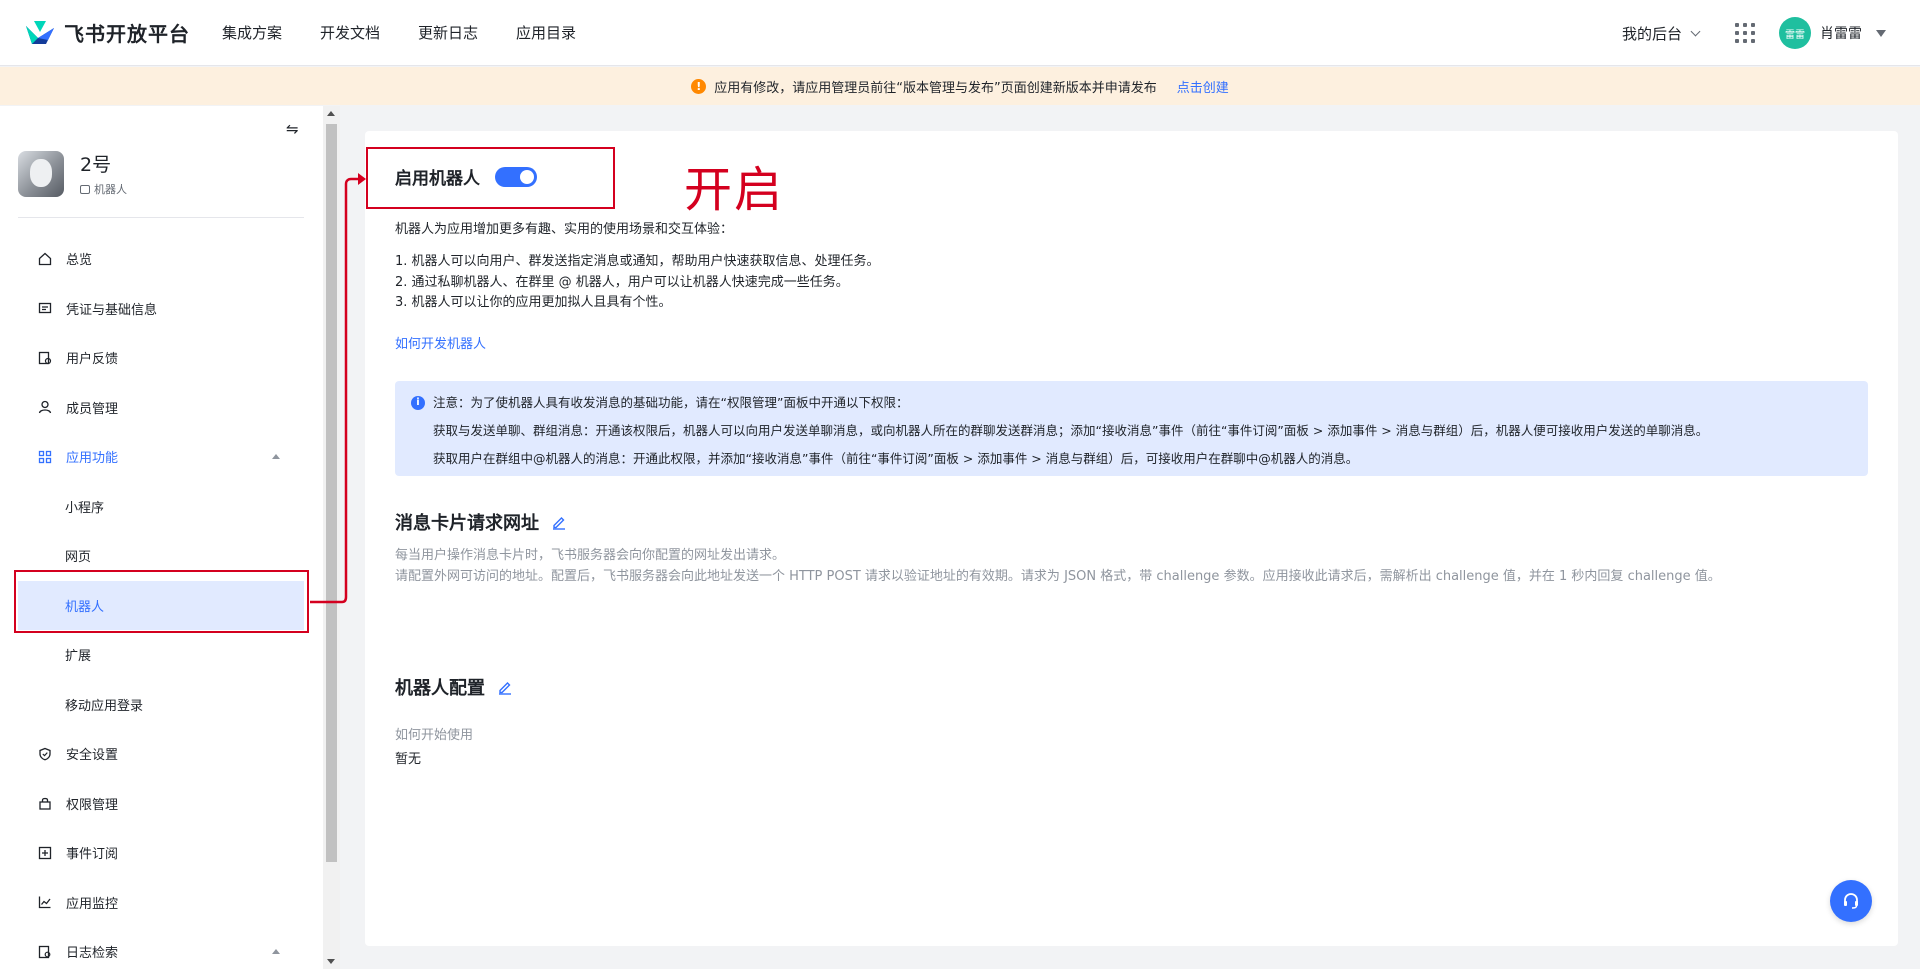  What do you see at coordinates (533, 302) in the screenshot?
I see `list-item: 3. 机器人可以让你的应用更加拟人且具有个性。` at bounding box center [533, 302].